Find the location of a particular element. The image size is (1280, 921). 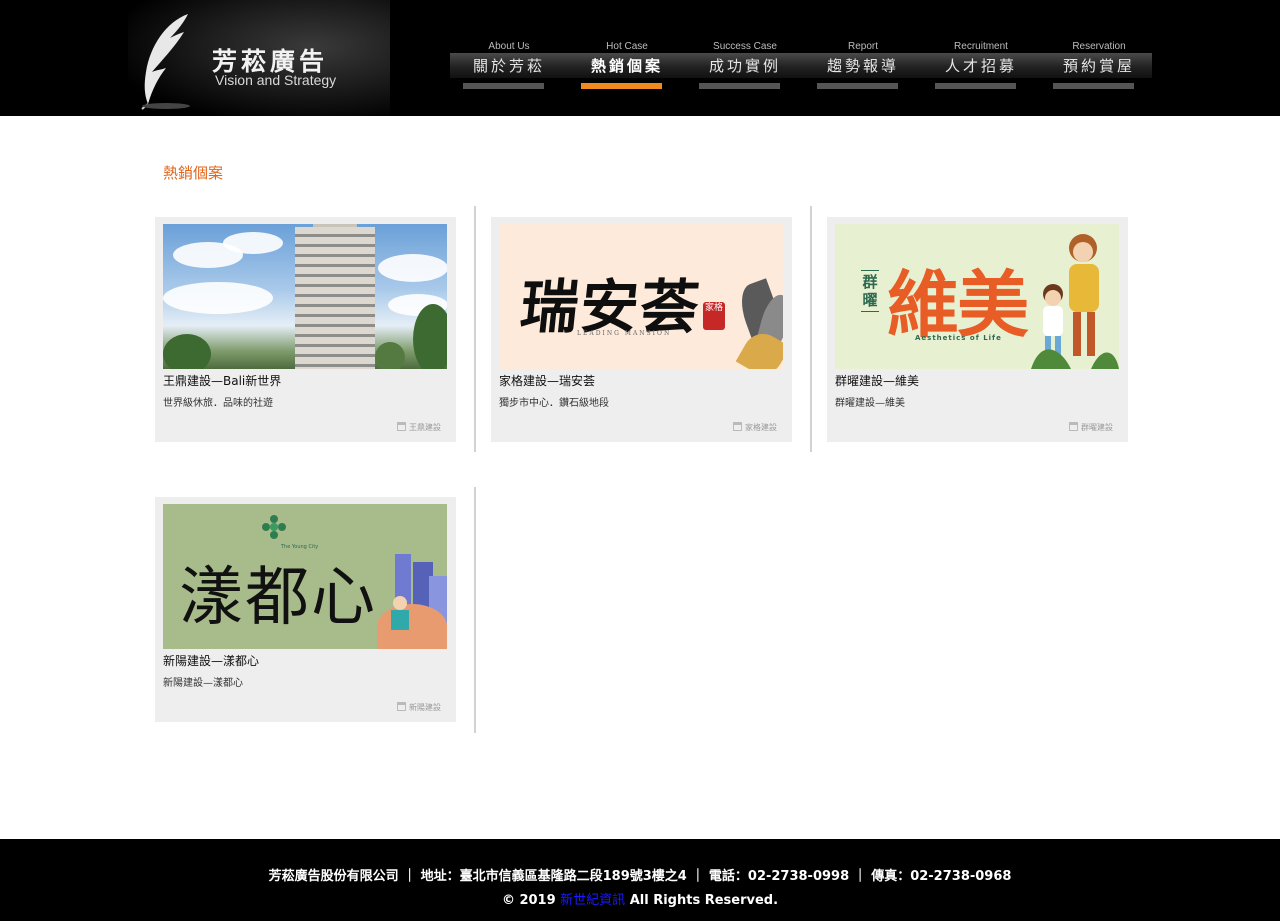

nav-item-en-label: Hot Case is located at coordinates (627, 46).